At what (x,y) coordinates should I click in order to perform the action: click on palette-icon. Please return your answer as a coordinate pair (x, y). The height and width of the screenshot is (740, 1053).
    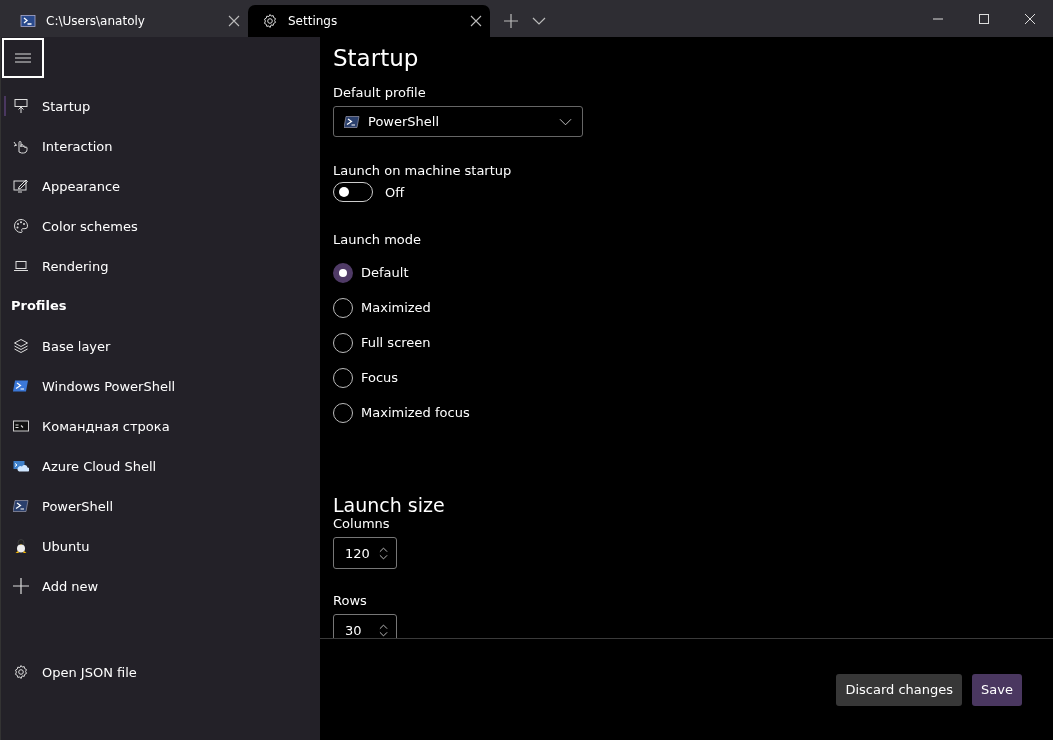
    Looking at the image, I should click on (21, 226).